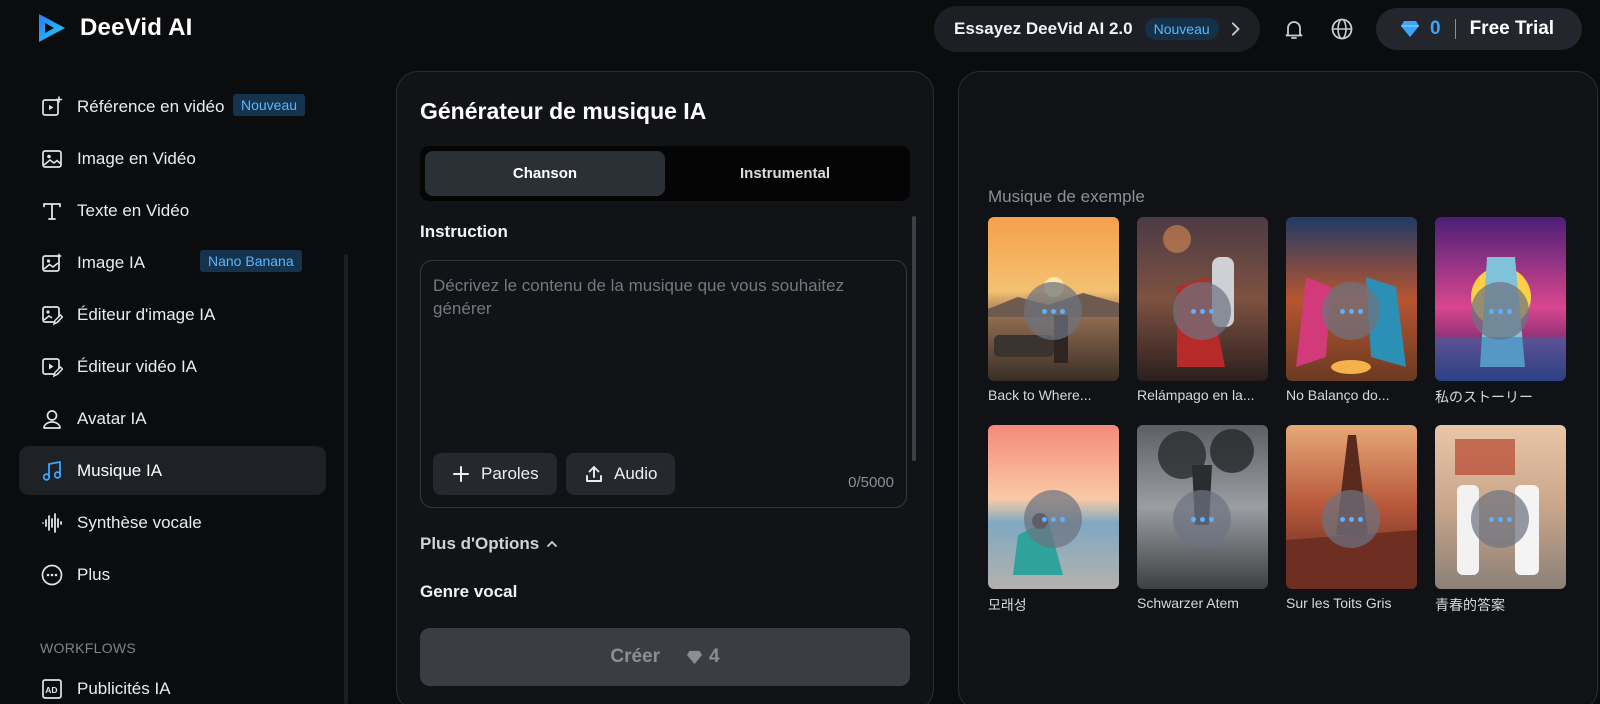  What do you see at coordinates (52, 574) in the screenshot?
I see `more-icon` at bounding box center [52, 574].